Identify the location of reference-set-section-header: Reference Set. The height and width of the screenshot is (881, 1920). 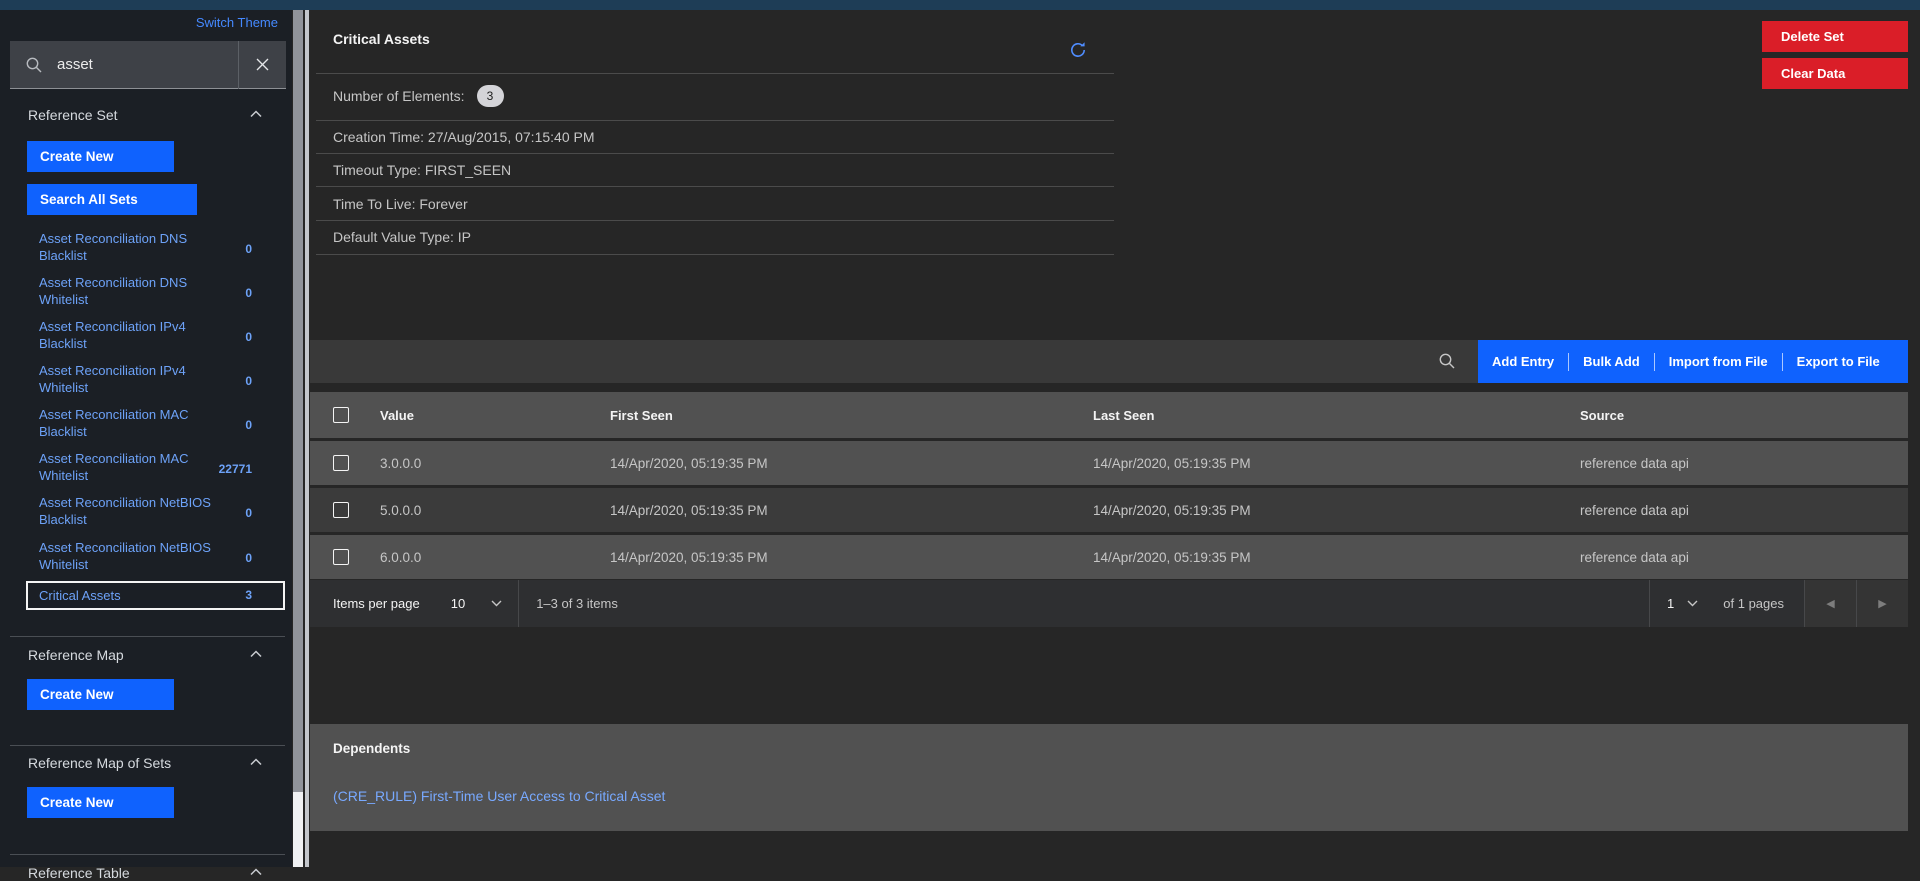
(73, 115).